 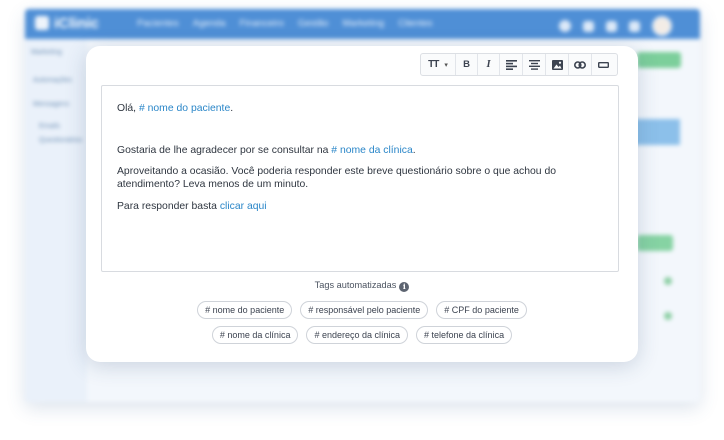 What do you see at coordinates (128, 108) in the screenshot?
I see `greeting-text: Olá,` at bounding box center [128, 108].